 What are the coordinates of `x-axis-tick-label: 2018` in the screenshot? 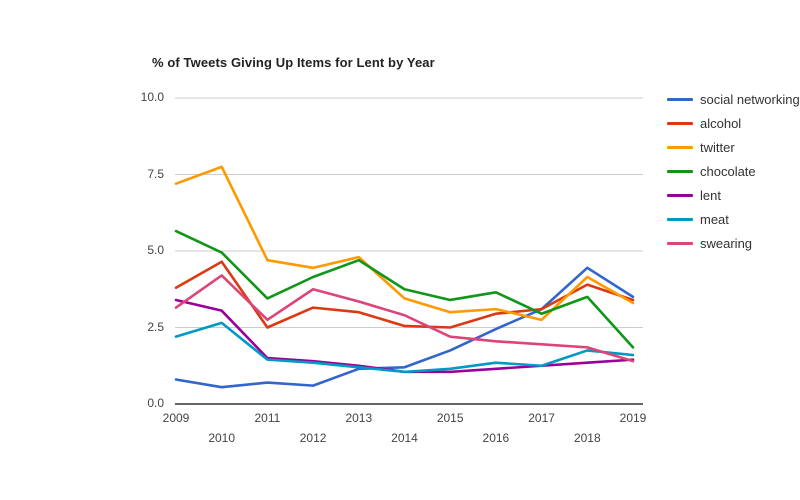 It's located at (587, 438).